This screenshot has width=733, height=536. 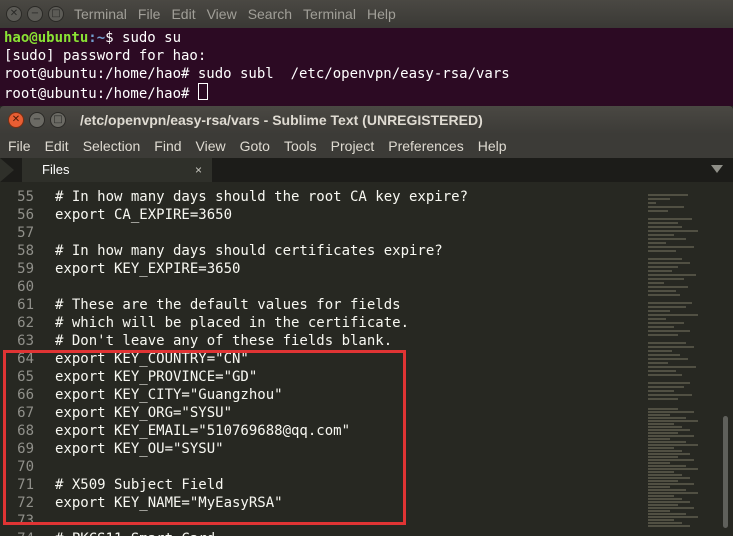 What do you see at coordinates (202, 91) in the screenshot?
I see `terminal-cursor` at bounding box center [202, 91].